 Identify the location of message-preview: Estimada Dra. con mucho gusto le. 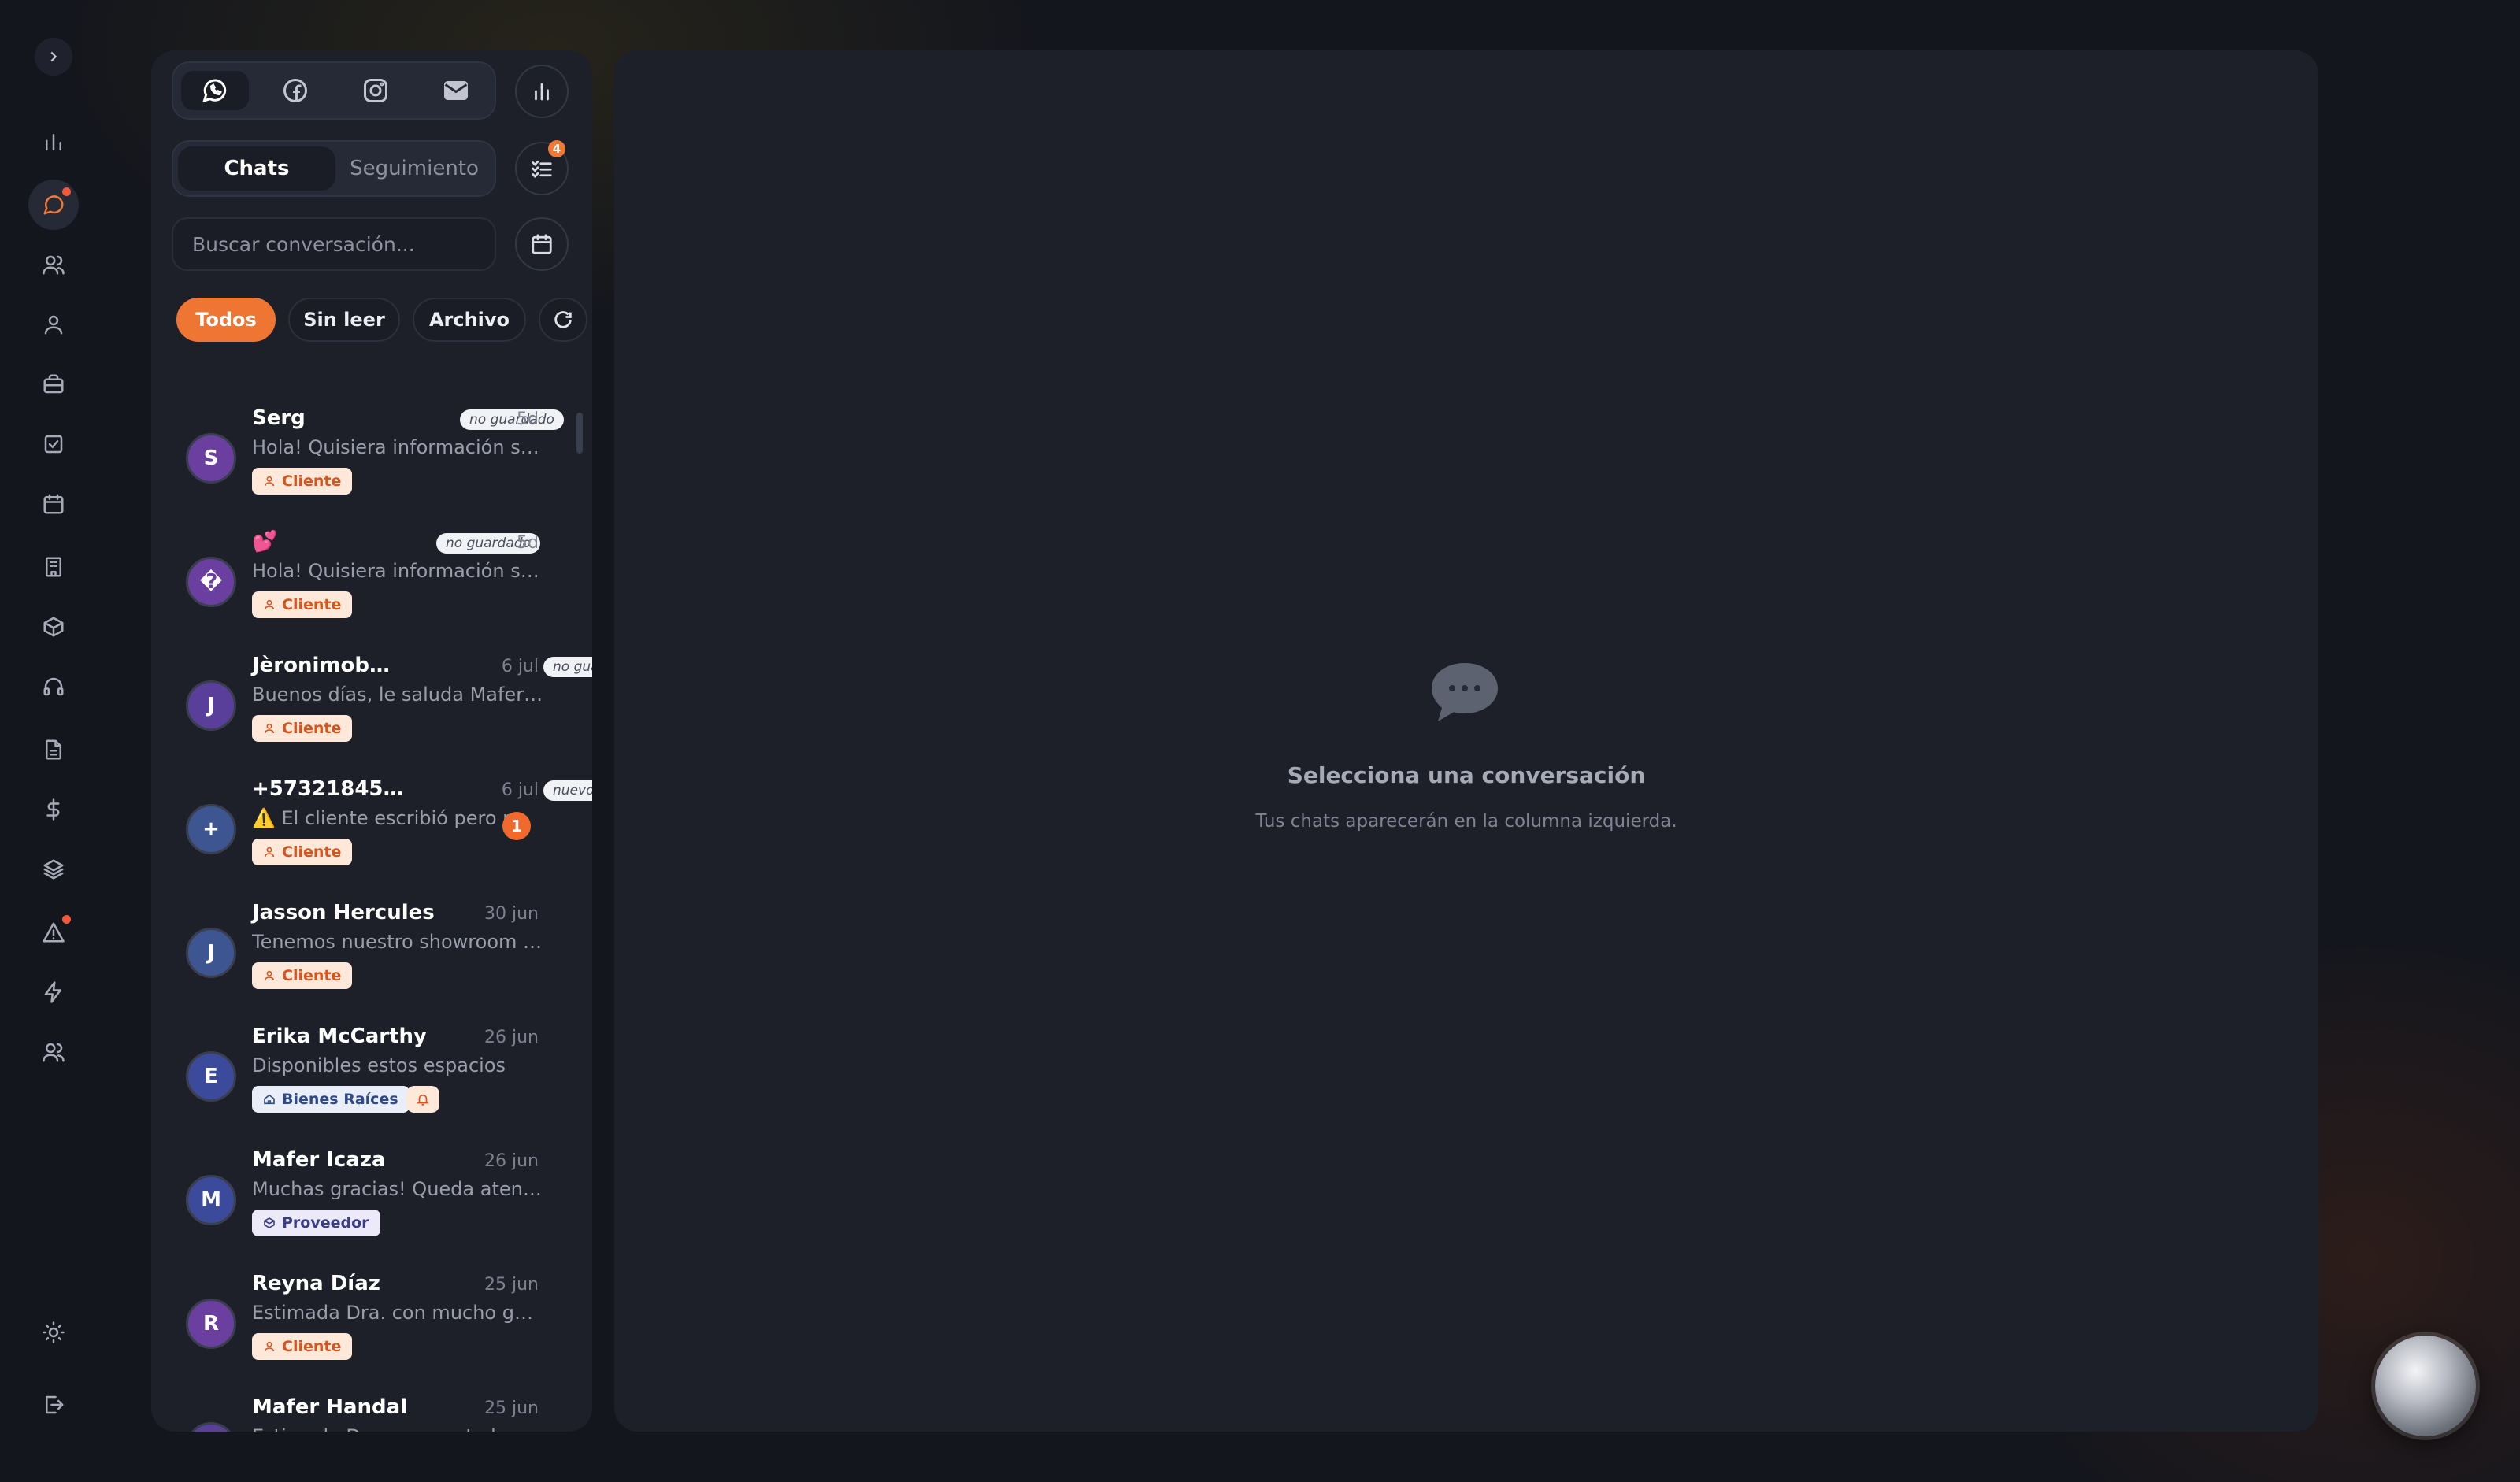
(397, 1313).